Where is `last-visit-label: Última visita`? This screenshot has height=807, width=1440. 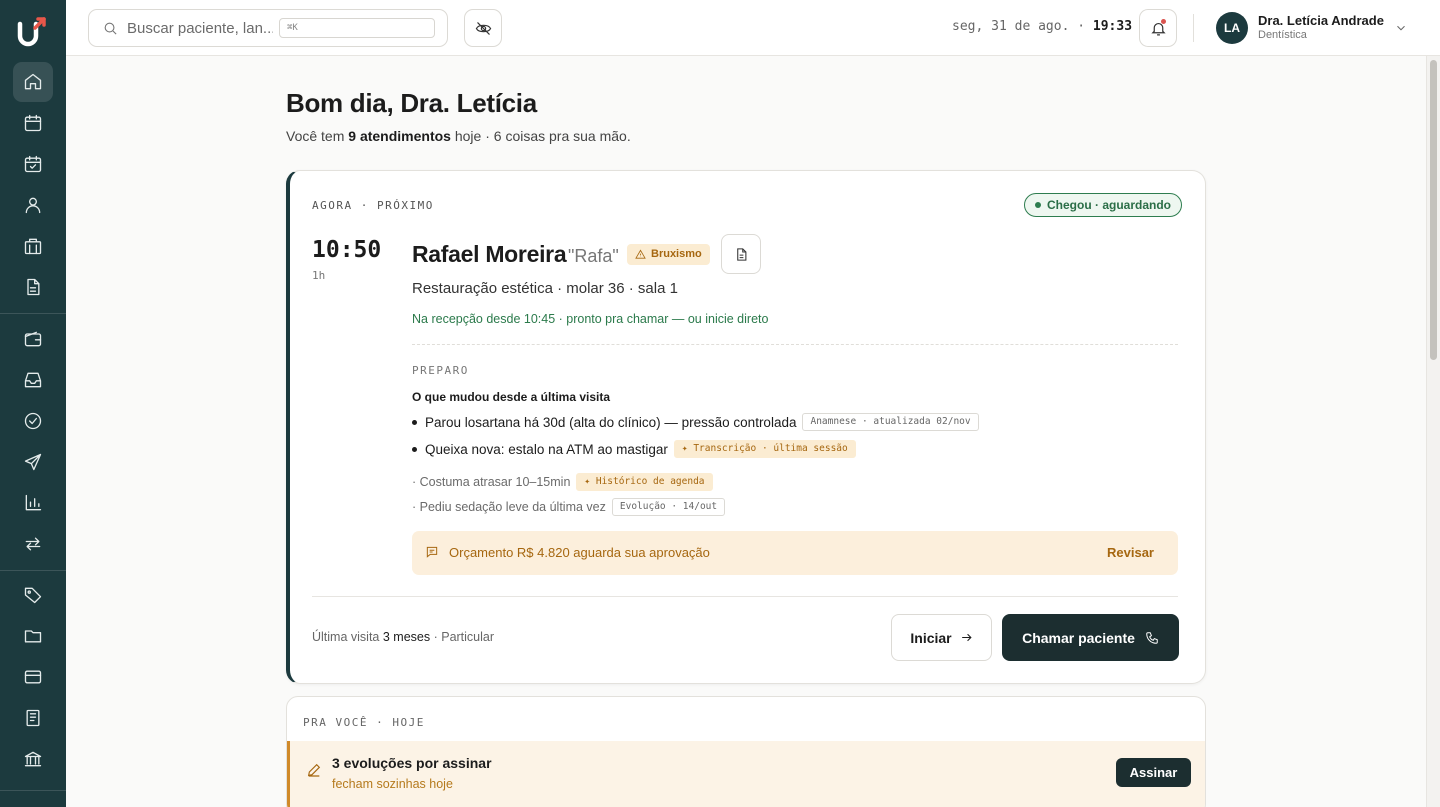 last-visit-label: Última visita is located at coordinates (346, 637).